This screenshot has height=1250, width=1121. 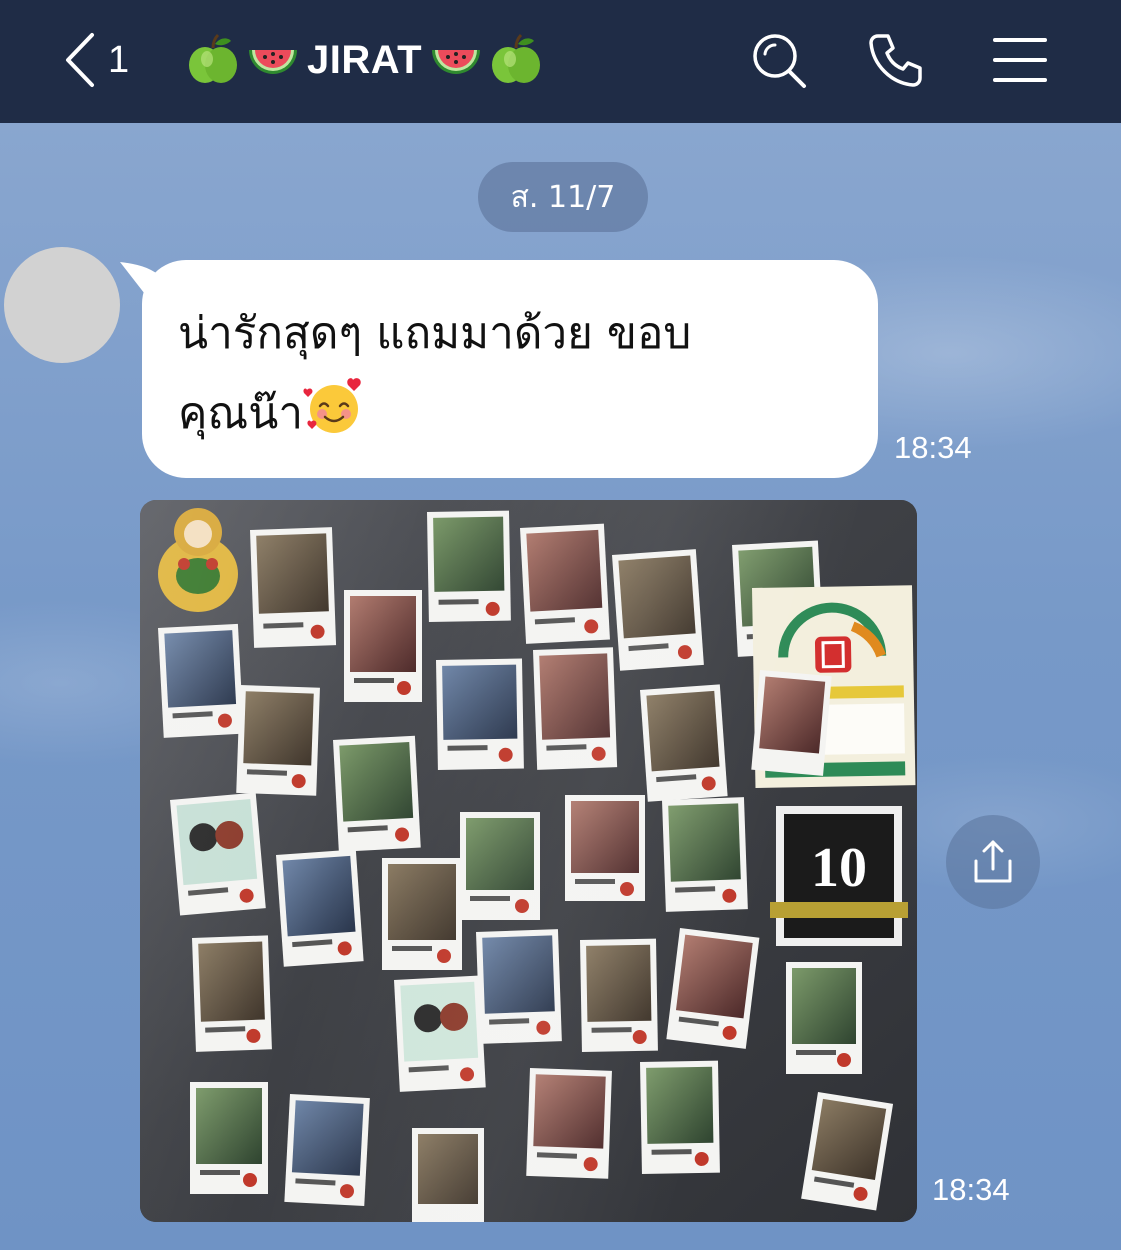 I want to click on share-button, so click(x=993, y=862).